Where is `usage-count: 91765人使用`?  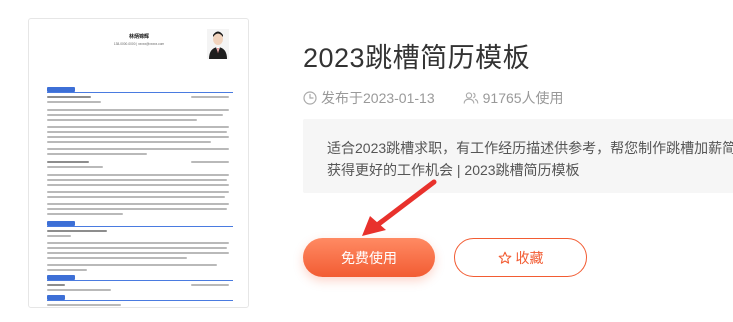 usage-count: 91765人使用 is located at coordinates (513, 98).